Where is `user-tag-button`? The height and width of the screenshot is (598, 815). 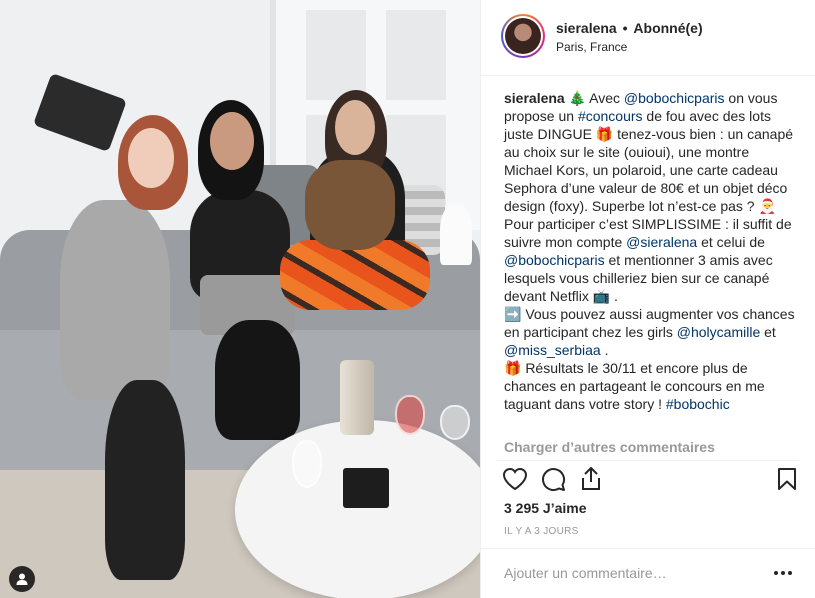
user-tag-button is located at coordinates (22, 579).